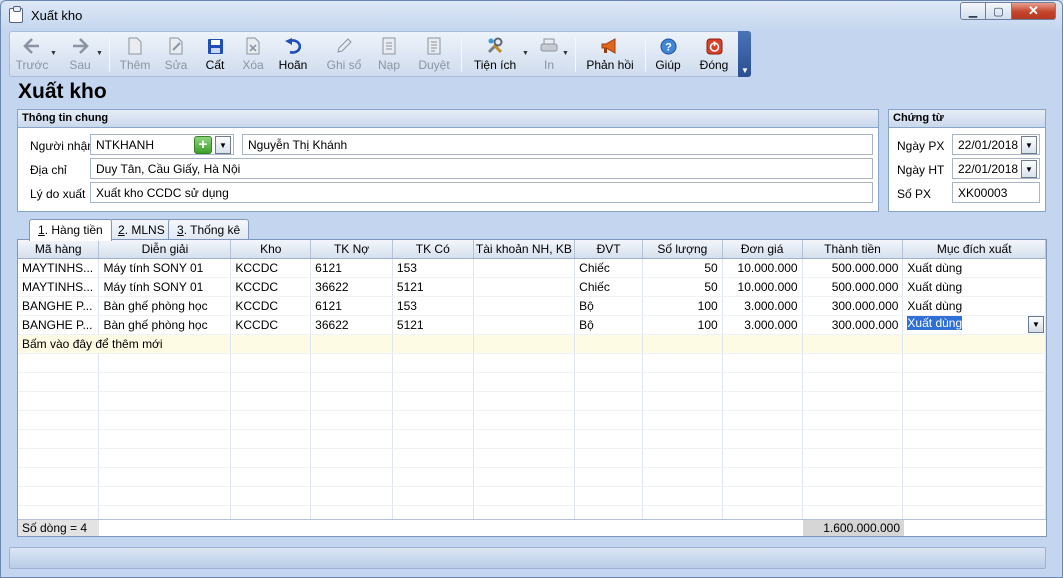  Describe the element at coordinates (610, 55) in the screenshot. I see `feedback-button: Phản hồi` at that location.